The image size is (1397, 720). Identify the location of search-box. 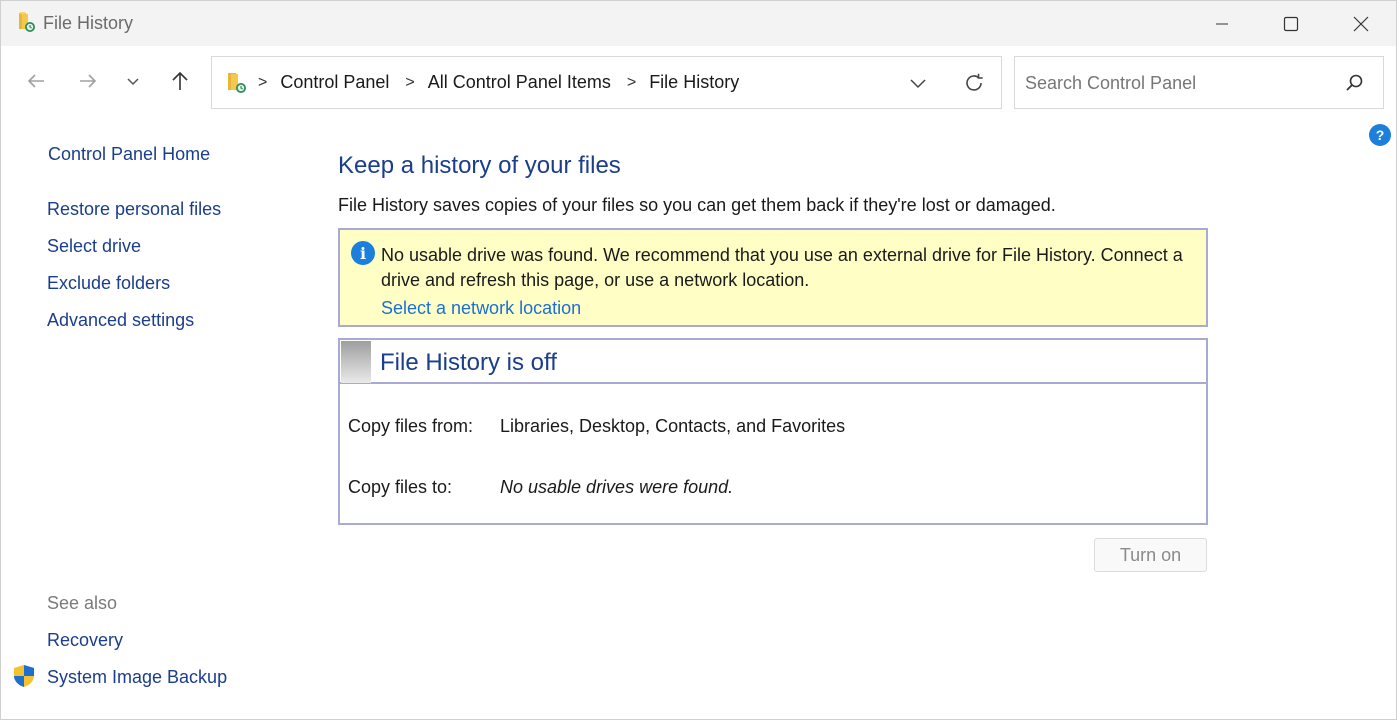
(1199, 82).